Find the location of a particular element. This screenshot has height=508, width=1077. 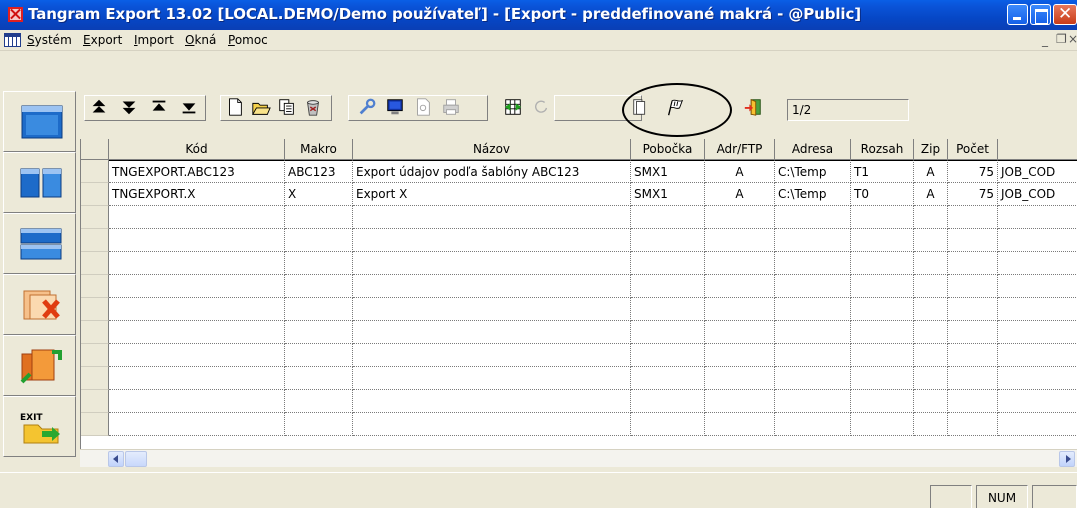

mdi-close-button: × is located at coordinates (1072, 39).